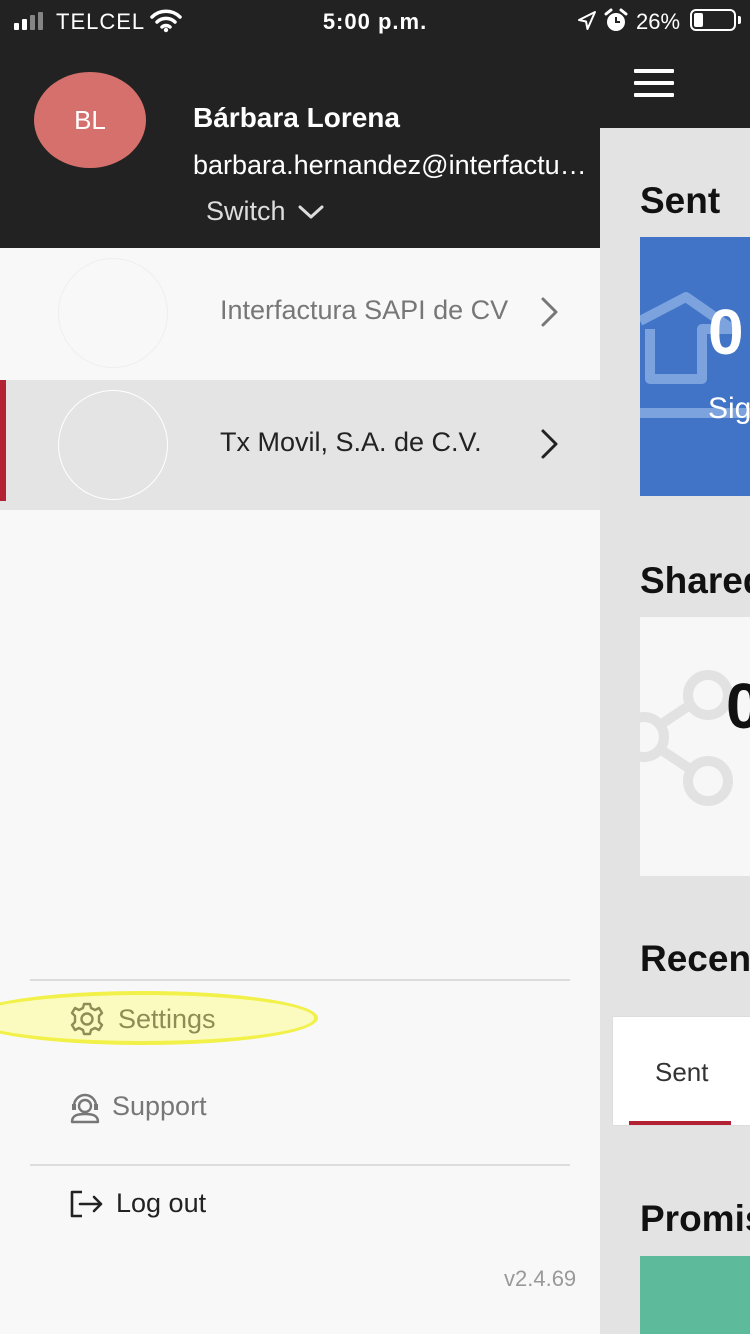 Image resolution: width=750 pixels, height=1334 pixels. Describe the element at coordinates (680, 1123) in the screenshot. I see `active-tab-indicator` at that location.